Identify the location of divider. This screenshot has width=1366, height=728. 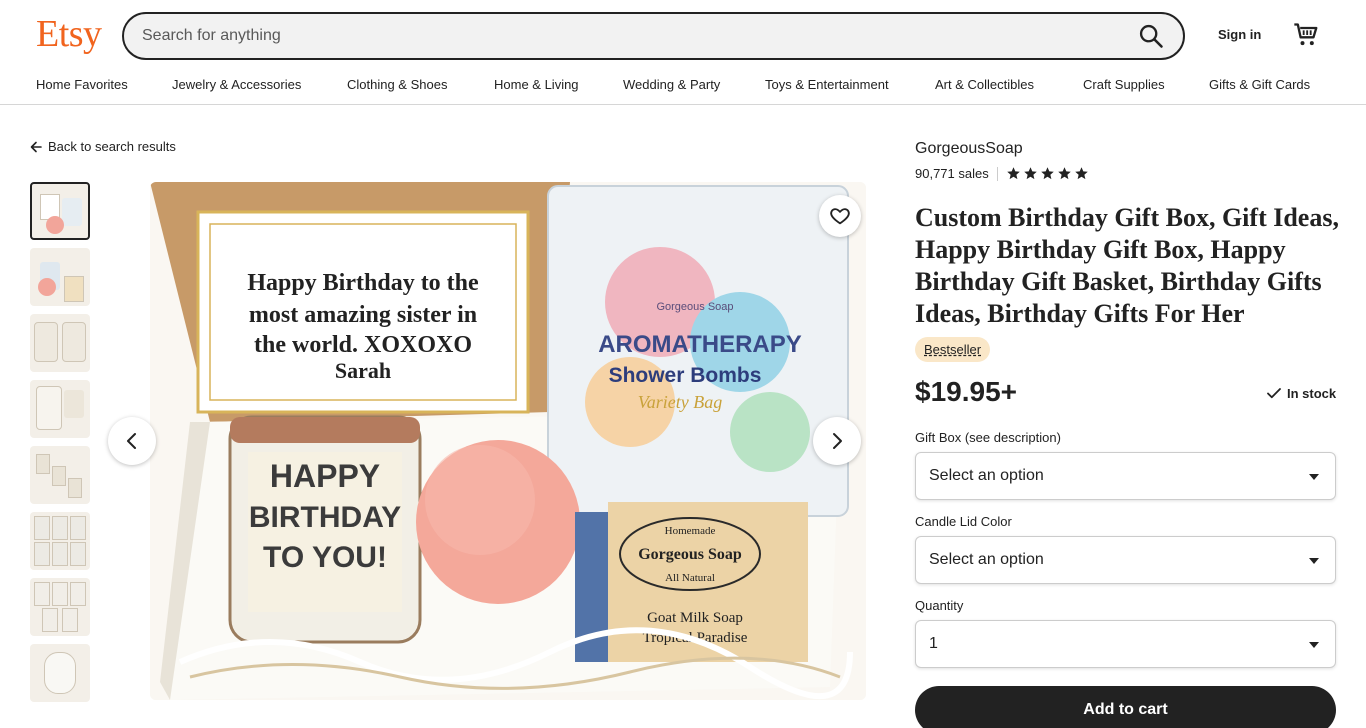
(997, 173).